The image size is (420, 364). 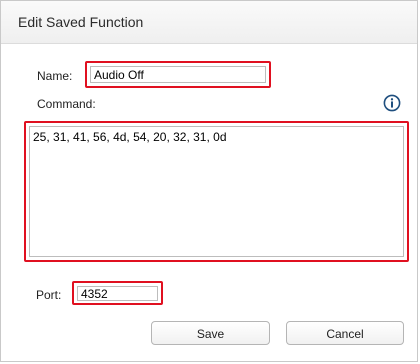 I want to click on dialog-title-bar: Edit Saved Function, so click(x=209, y=22).